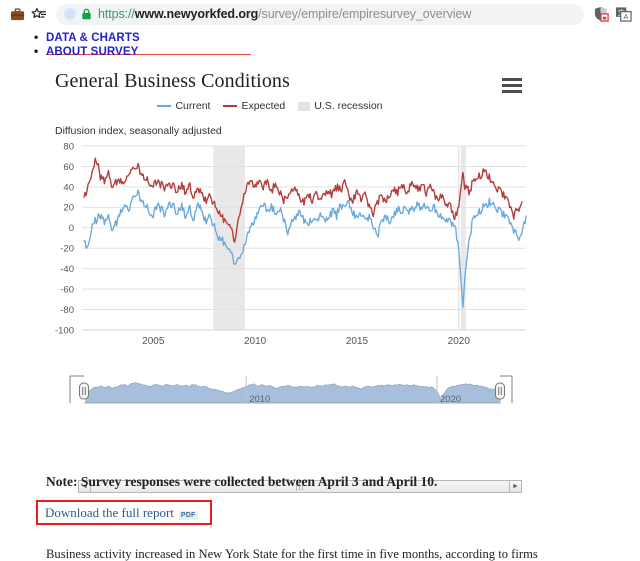  What do you see at coordinates (67, 269) in the screenshot?
I see `svg-text: -40` at bounding box center [67, 269].